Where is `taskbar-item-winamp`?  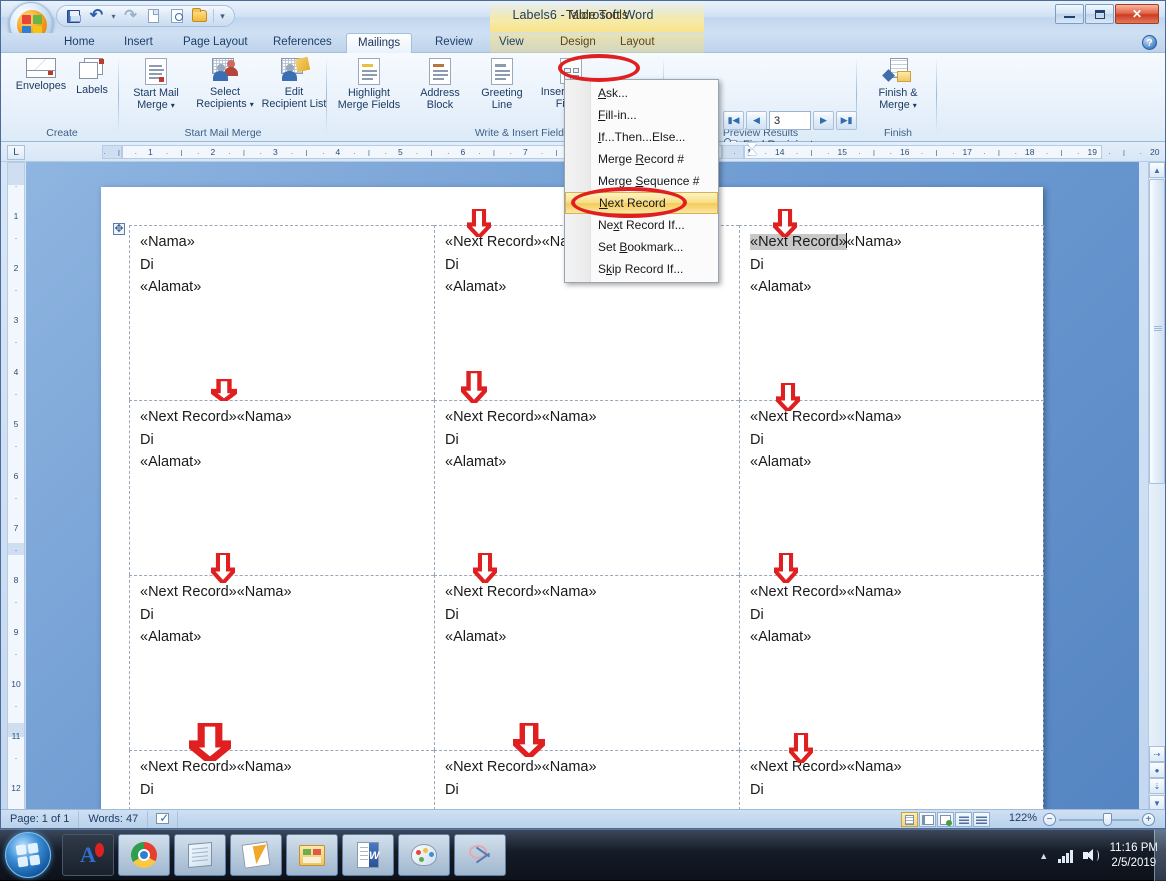
taskbar-item-winamp is located at coordinates (256, 855).